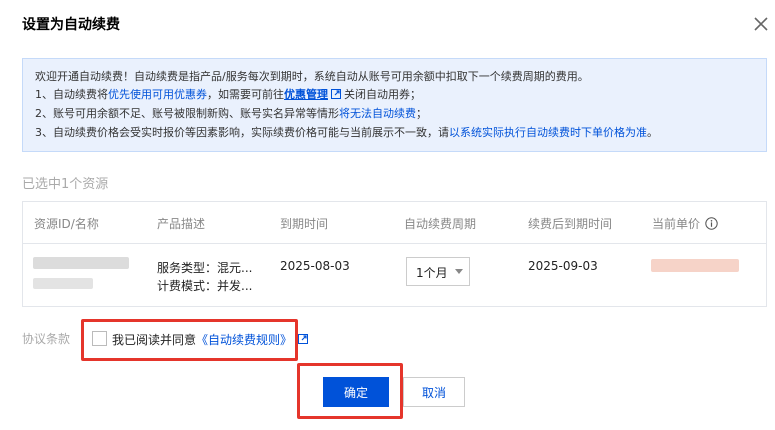  Describe the element at coordinates (459, 271) in the screenshot. I see `caret-down-icon` at that location.